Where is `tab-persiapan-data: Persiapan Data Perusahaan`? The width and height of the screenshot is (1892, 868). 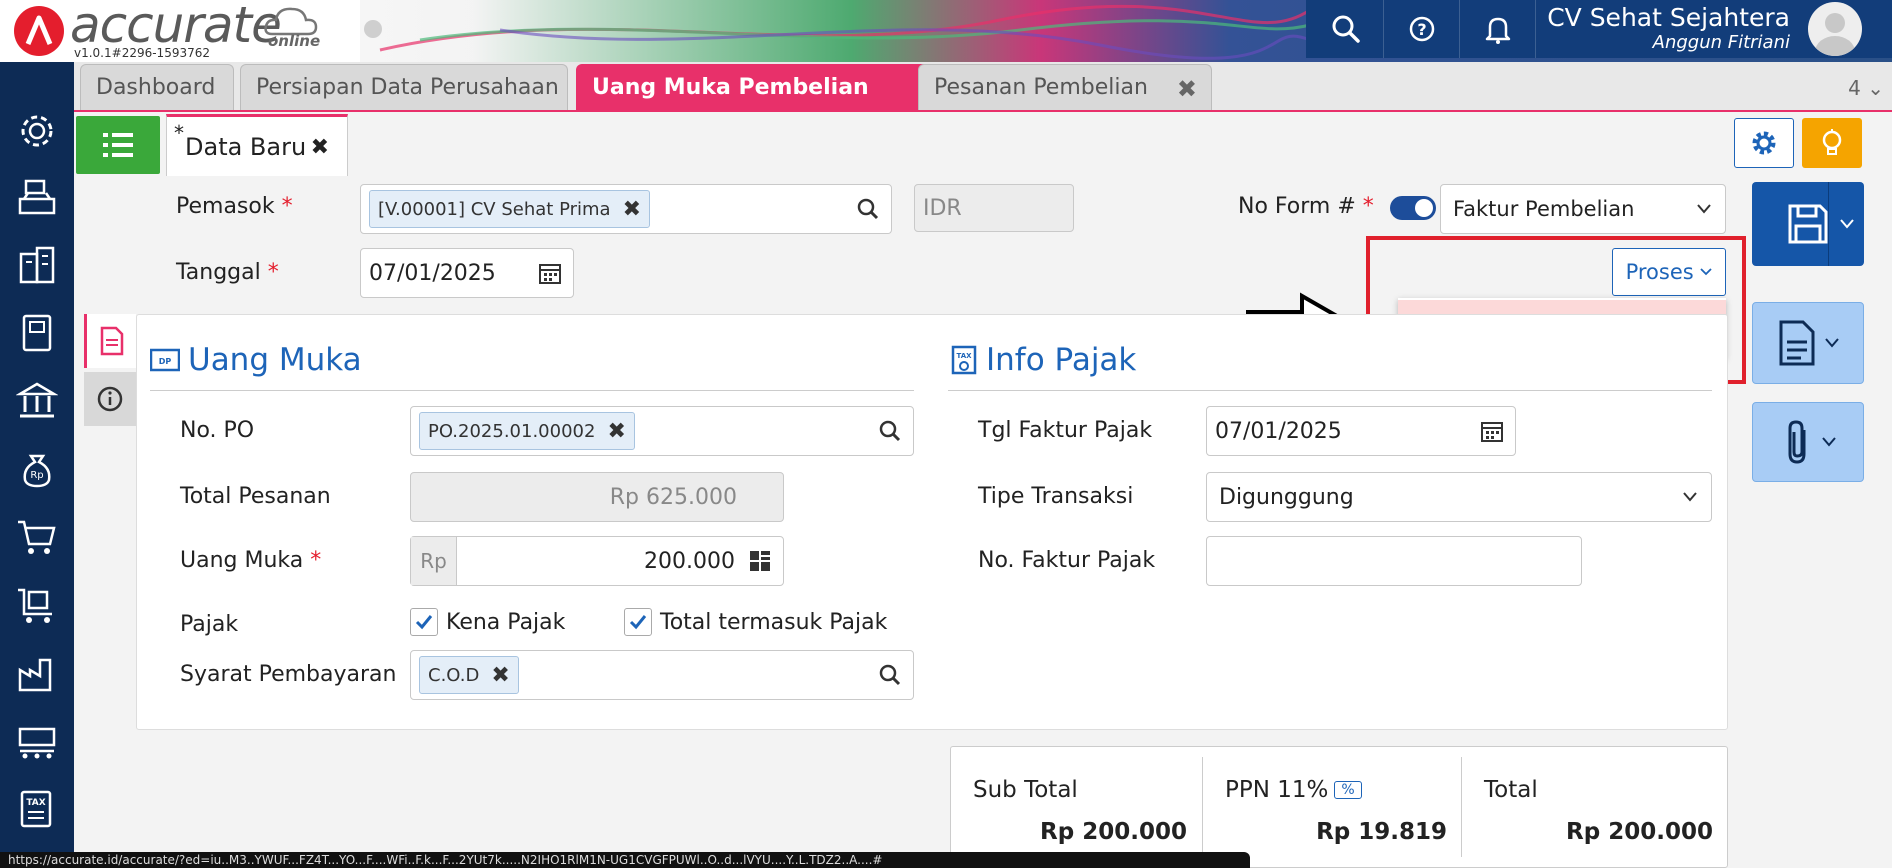 tab-persiapan-data: Persiapan Data Perusahaan is located at coordinates (404, 87).